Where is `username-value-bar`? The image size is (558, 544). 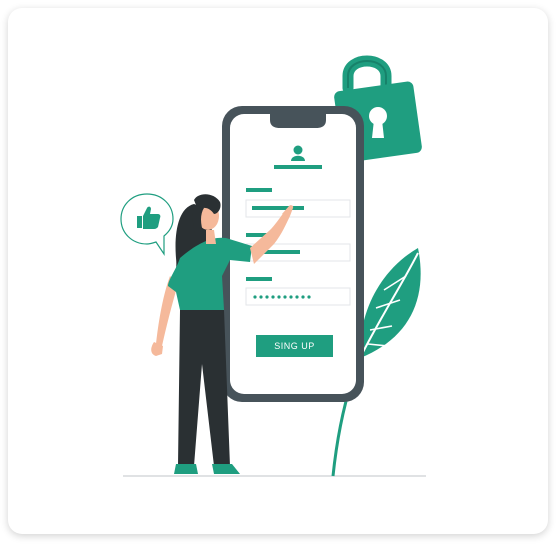
username-value-bar is located at coordinates (278, 208).